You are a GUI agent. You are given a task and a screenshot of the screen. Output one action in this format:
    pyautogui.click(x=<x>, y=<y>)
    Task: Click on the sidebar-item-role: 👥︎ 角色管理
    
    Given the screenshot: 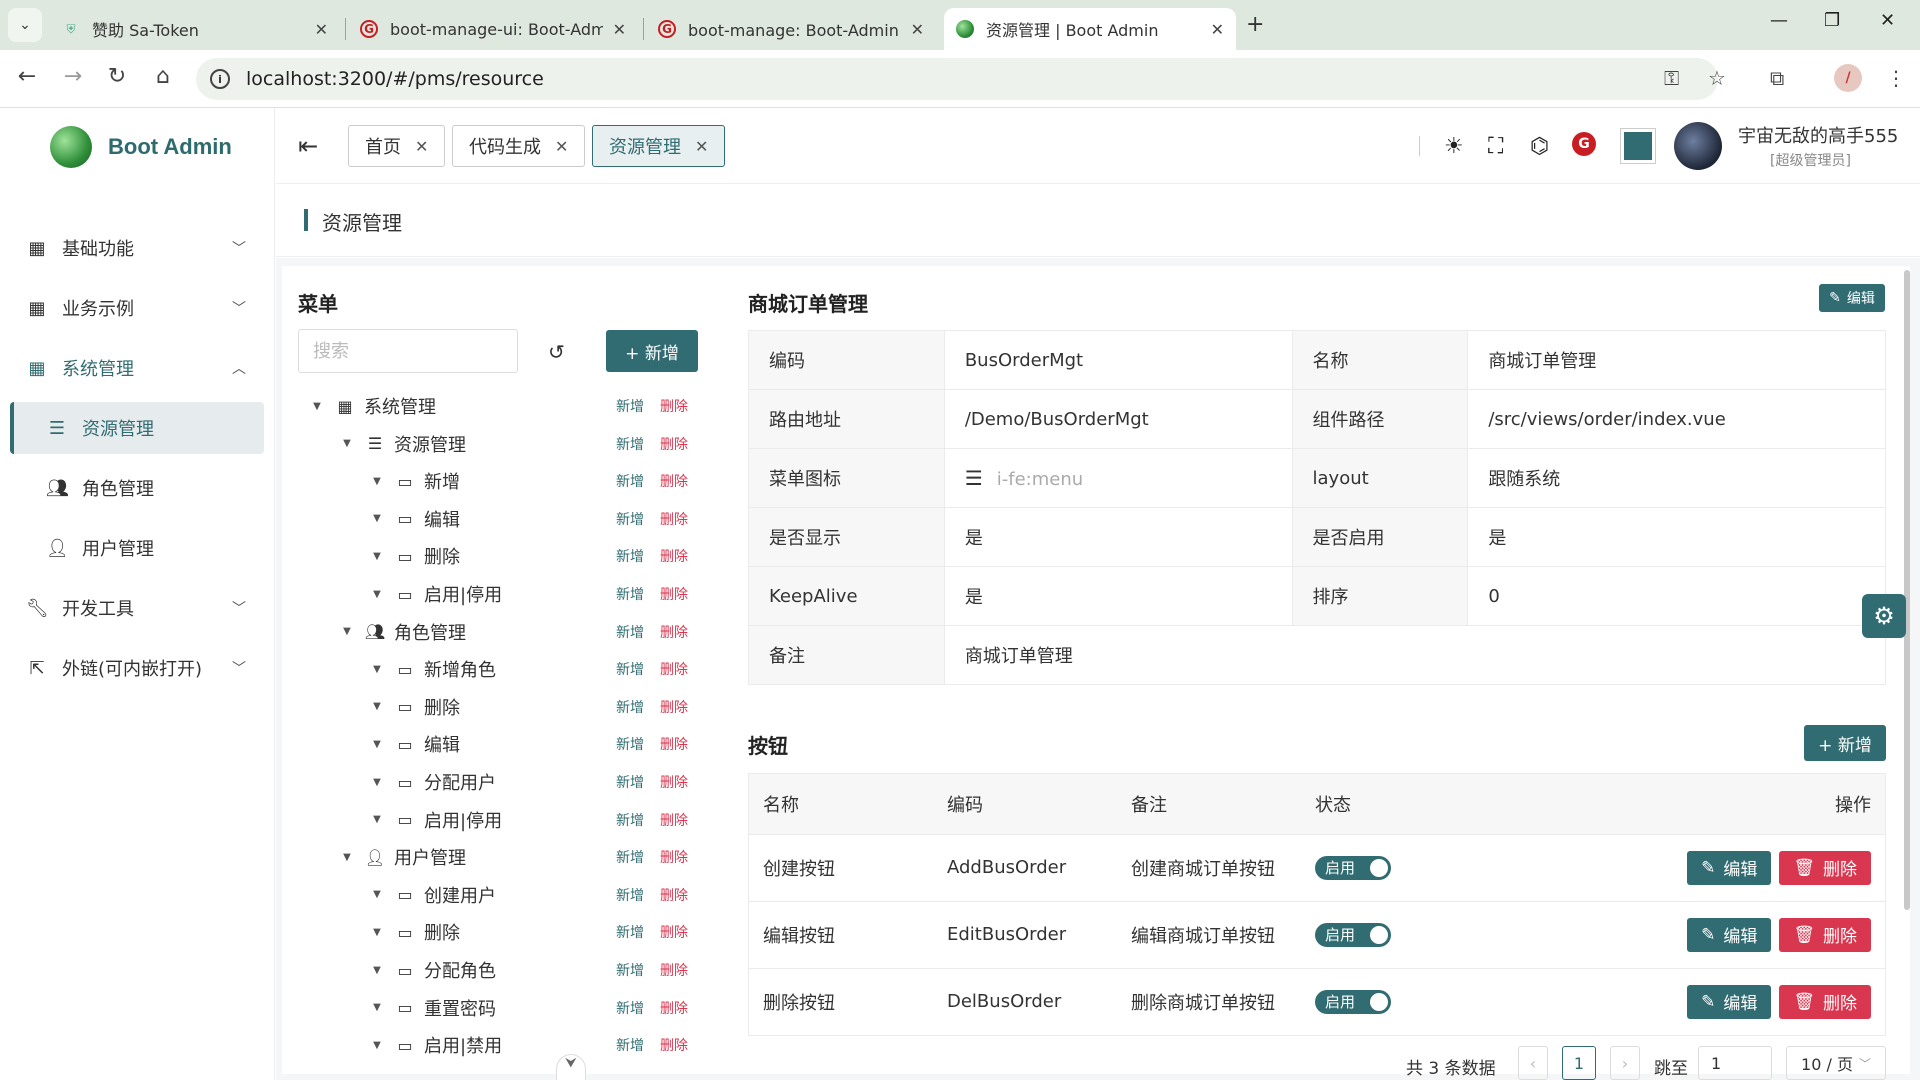 What is the action you would take?
    pyautogui.click(x=137, y=488)
    